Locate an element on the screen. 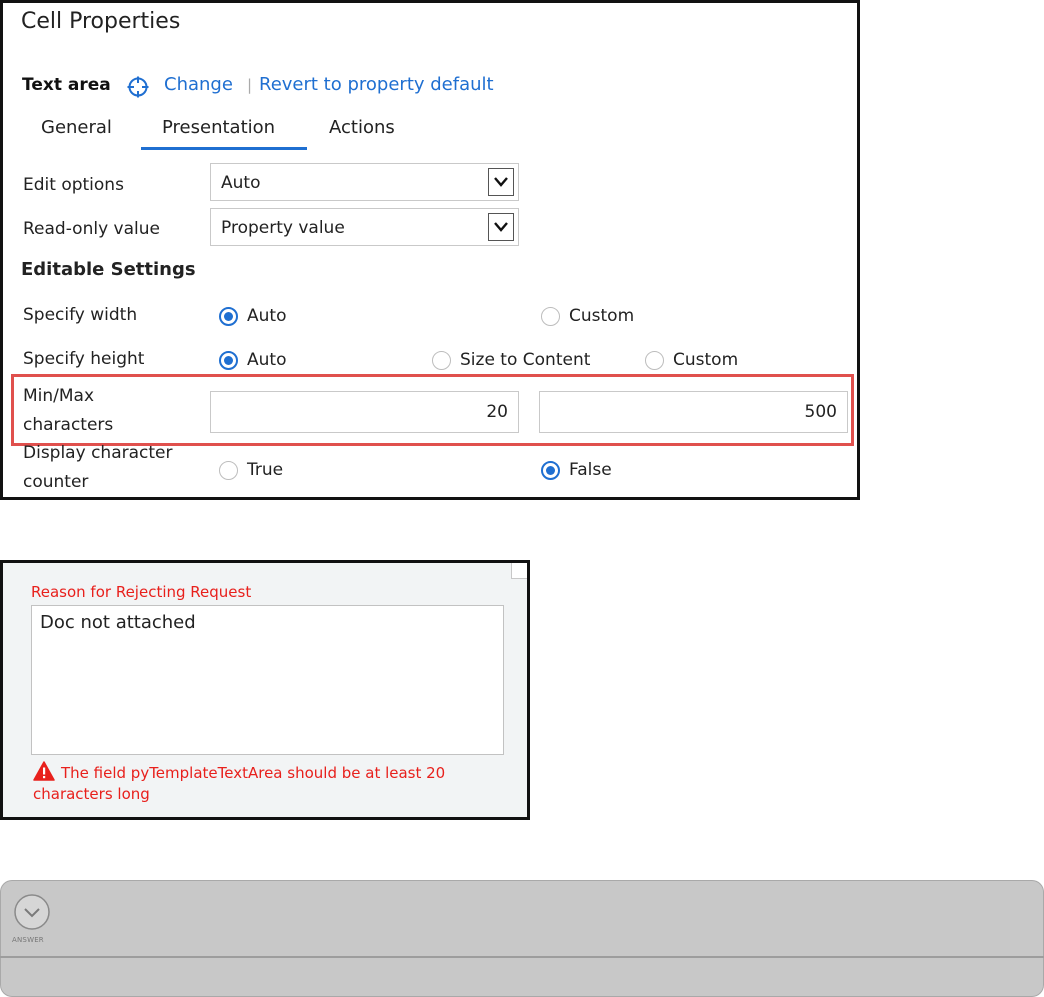 The height and width of the screenshot is (997, 1044). reason-field-label: Reason for Rejecting Request is located at coordinates (141, 592).